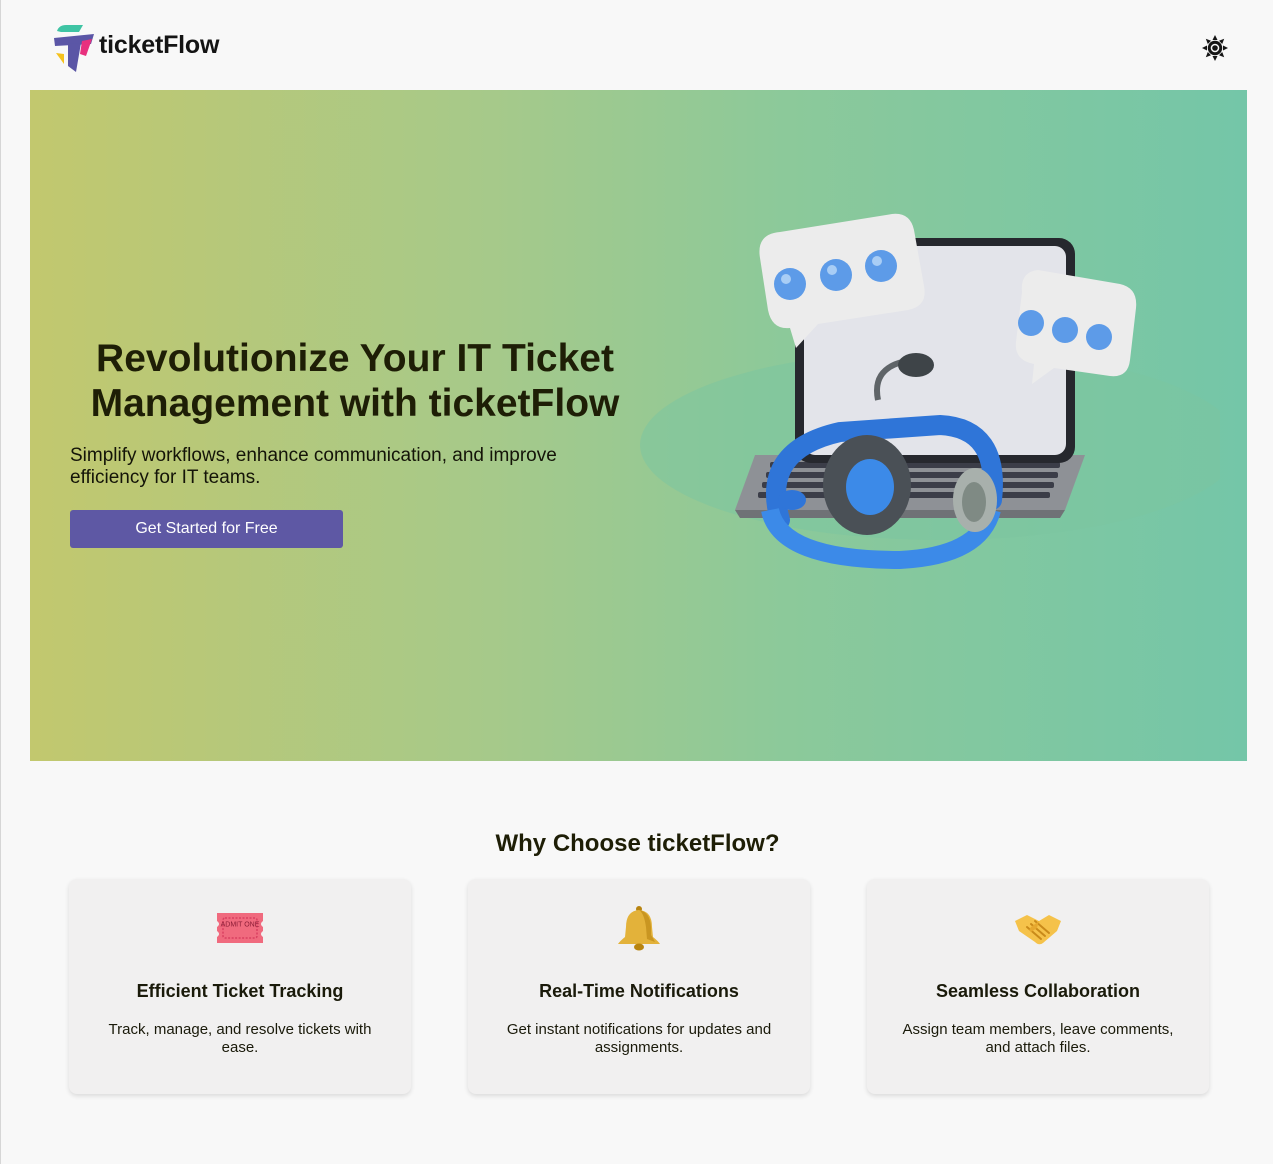 This screenshot has width=1273, height=1164. What do you see at coordinates (74, 48) in the screenshot?
I see `ticketflow-logo-icon` at bounding box center [74, 48].